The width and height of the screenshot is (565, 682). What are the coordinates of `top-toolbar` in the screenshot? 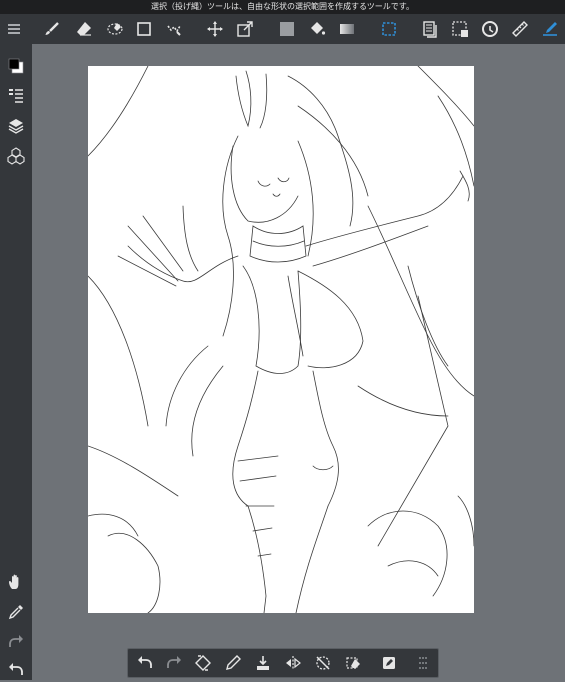 It's located at (282, 29).